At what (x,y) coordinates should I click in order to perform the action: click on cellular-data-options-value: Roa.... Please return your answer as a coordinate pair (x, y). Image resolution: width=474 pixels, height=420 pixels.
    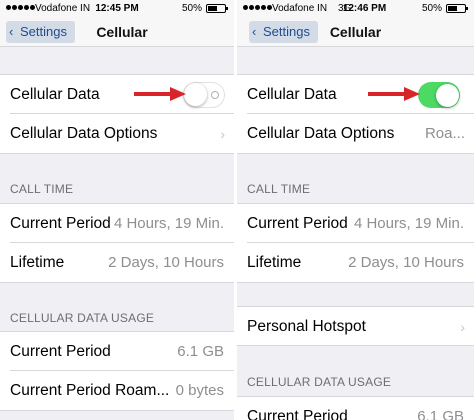
    Looking at the image, I should click on (444, 133).